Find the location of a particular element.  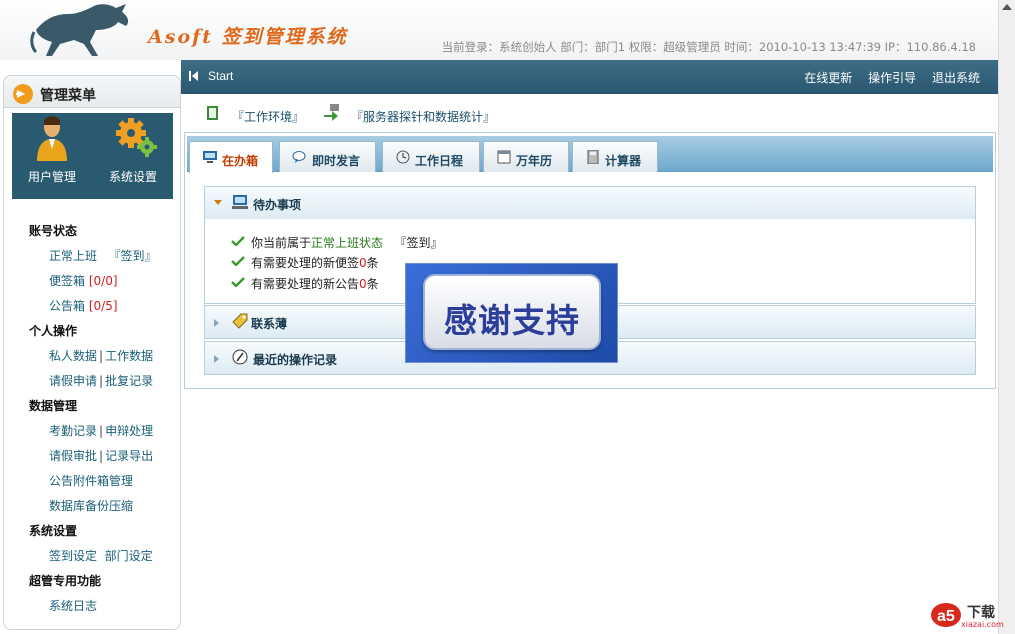

signin-action: 『签到』 is located at coordinates (418, 243).